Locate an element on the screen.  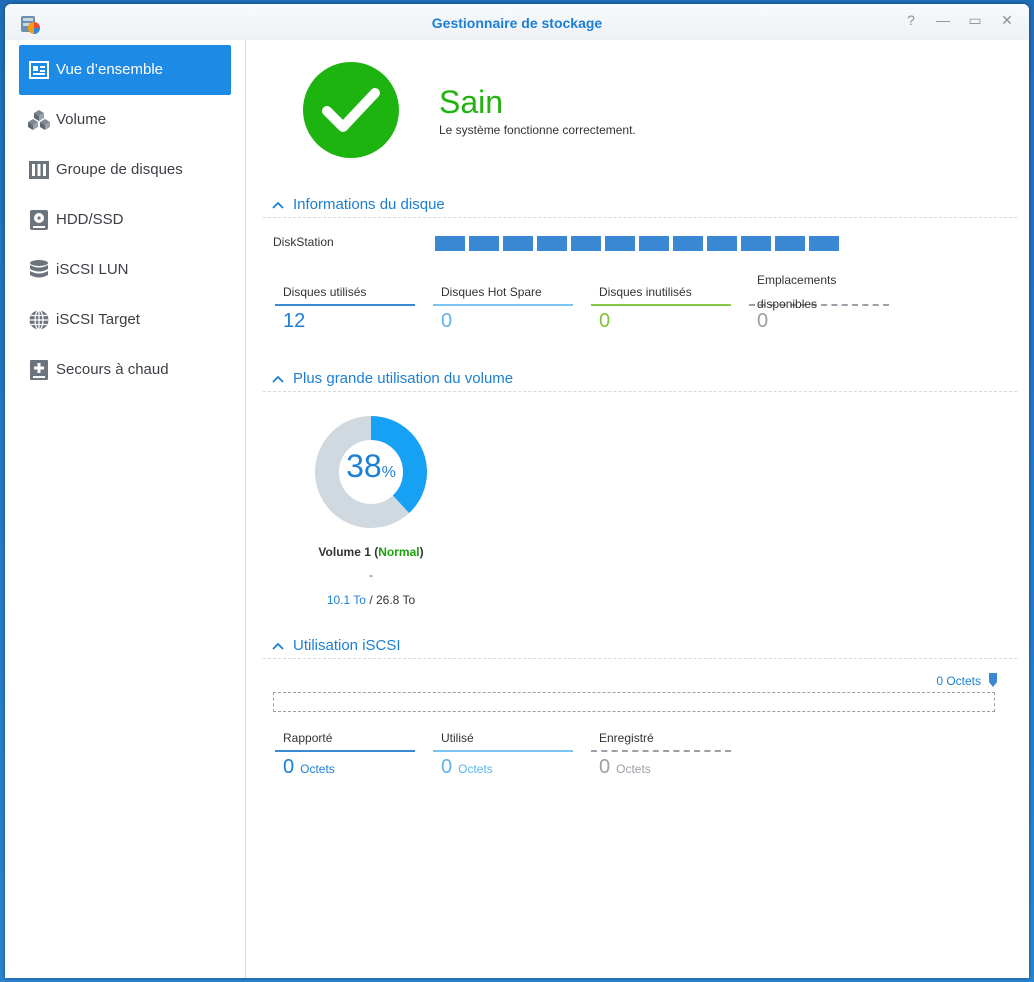
health-status-title: Sain is located at coordinates (471, 102).